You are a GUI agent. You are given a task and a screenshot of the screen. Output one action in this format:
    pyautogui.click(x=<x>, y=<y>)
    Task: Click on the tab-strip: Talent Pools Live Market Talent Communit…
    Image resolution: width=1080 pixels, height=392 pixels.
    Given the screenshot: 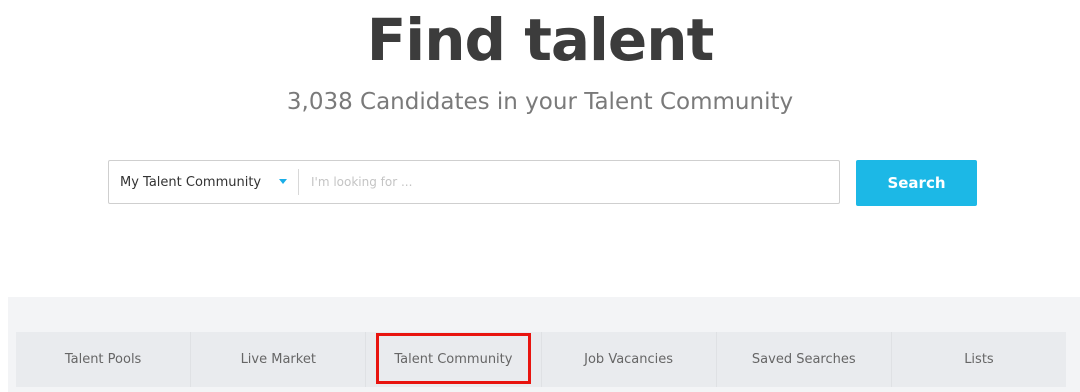 What is the action you would take?
    pyautogui.click(x=541, y=359)
    